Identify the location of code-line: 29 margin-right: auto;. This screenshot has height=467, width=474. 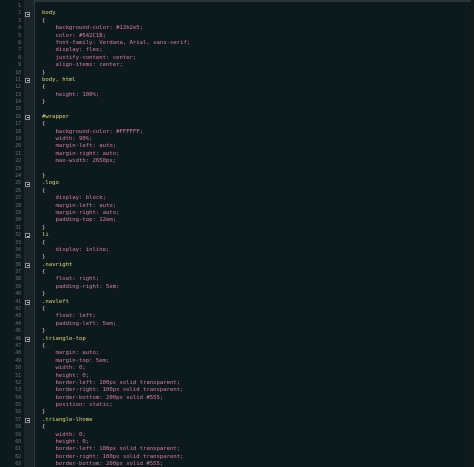
(237, 213).